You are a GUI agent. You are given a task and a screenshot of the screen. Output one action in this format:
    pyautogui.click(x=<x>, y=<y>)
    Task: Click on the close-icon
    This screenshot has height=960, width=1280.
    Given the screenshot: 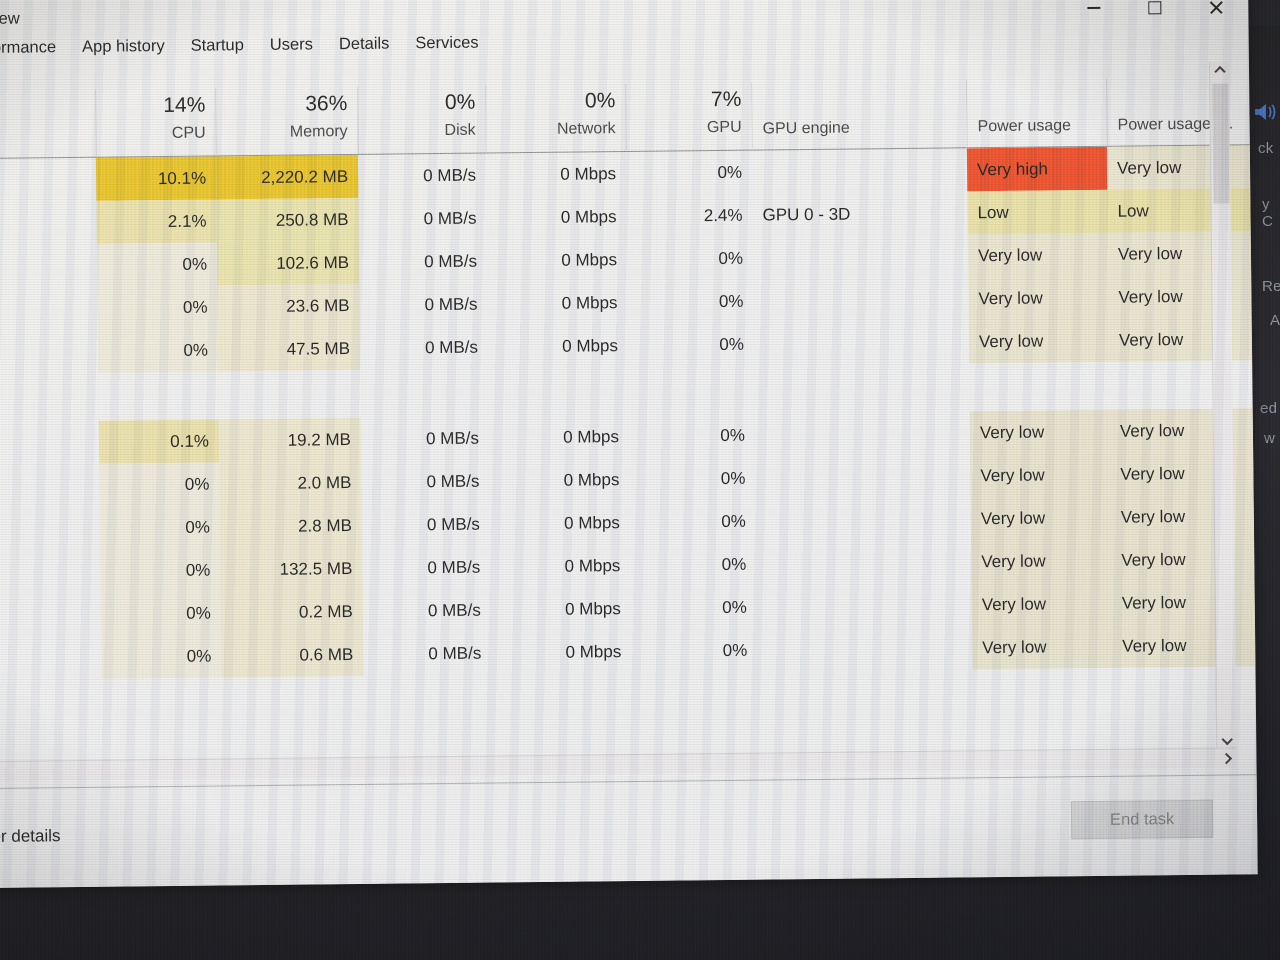 What is the action you would take?
    pyautogui.click(x=1215, y=7)
    